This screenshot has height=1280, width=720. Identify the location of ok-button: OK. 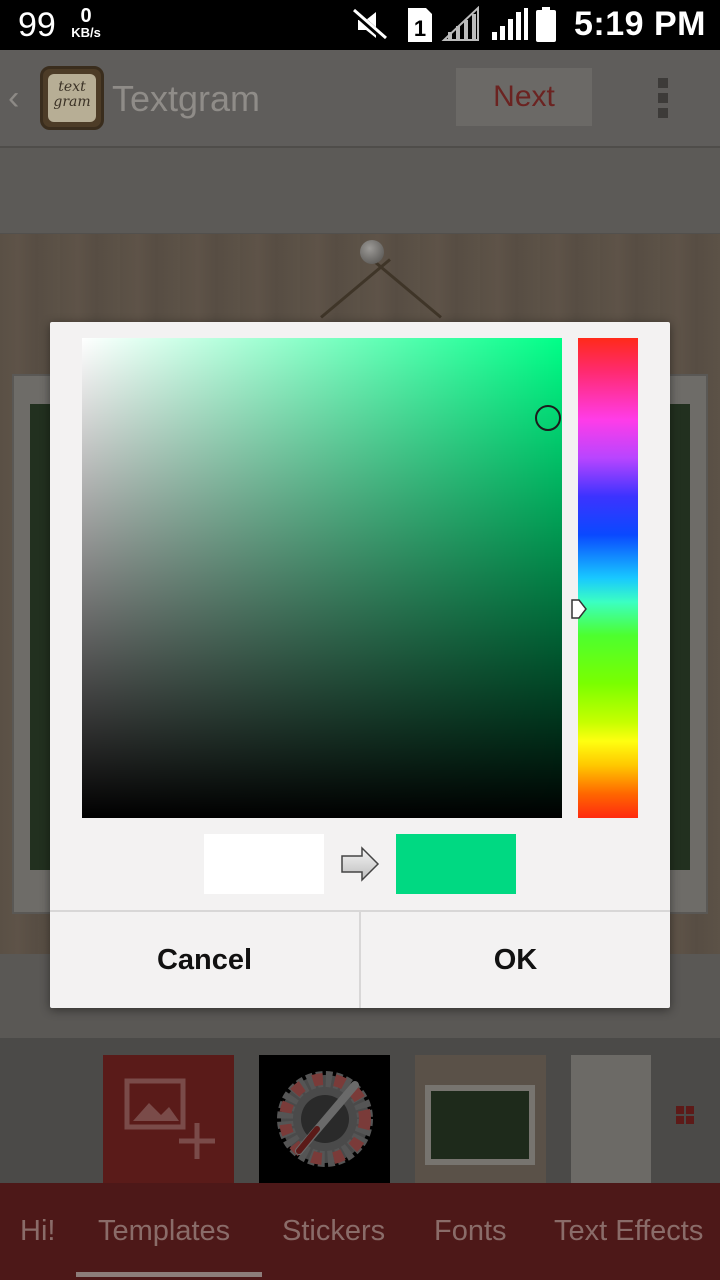
(515, 960).